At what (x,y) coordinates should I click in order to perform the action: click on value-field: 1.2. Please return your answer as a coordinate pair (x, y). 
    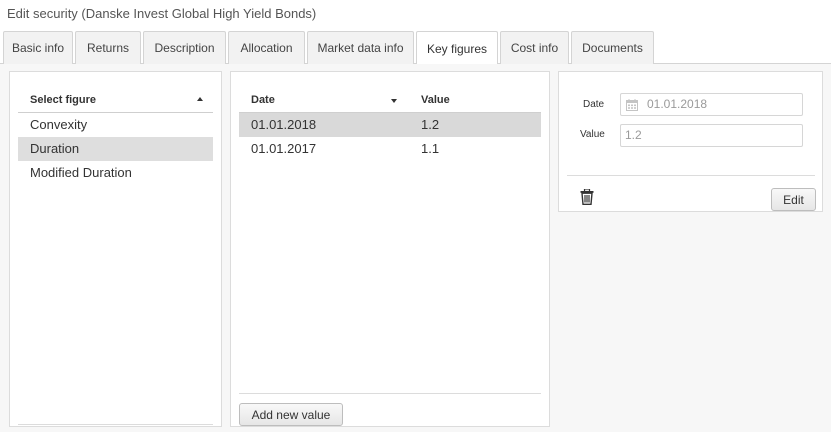
    Looking at the image, I should click on (711, 135).